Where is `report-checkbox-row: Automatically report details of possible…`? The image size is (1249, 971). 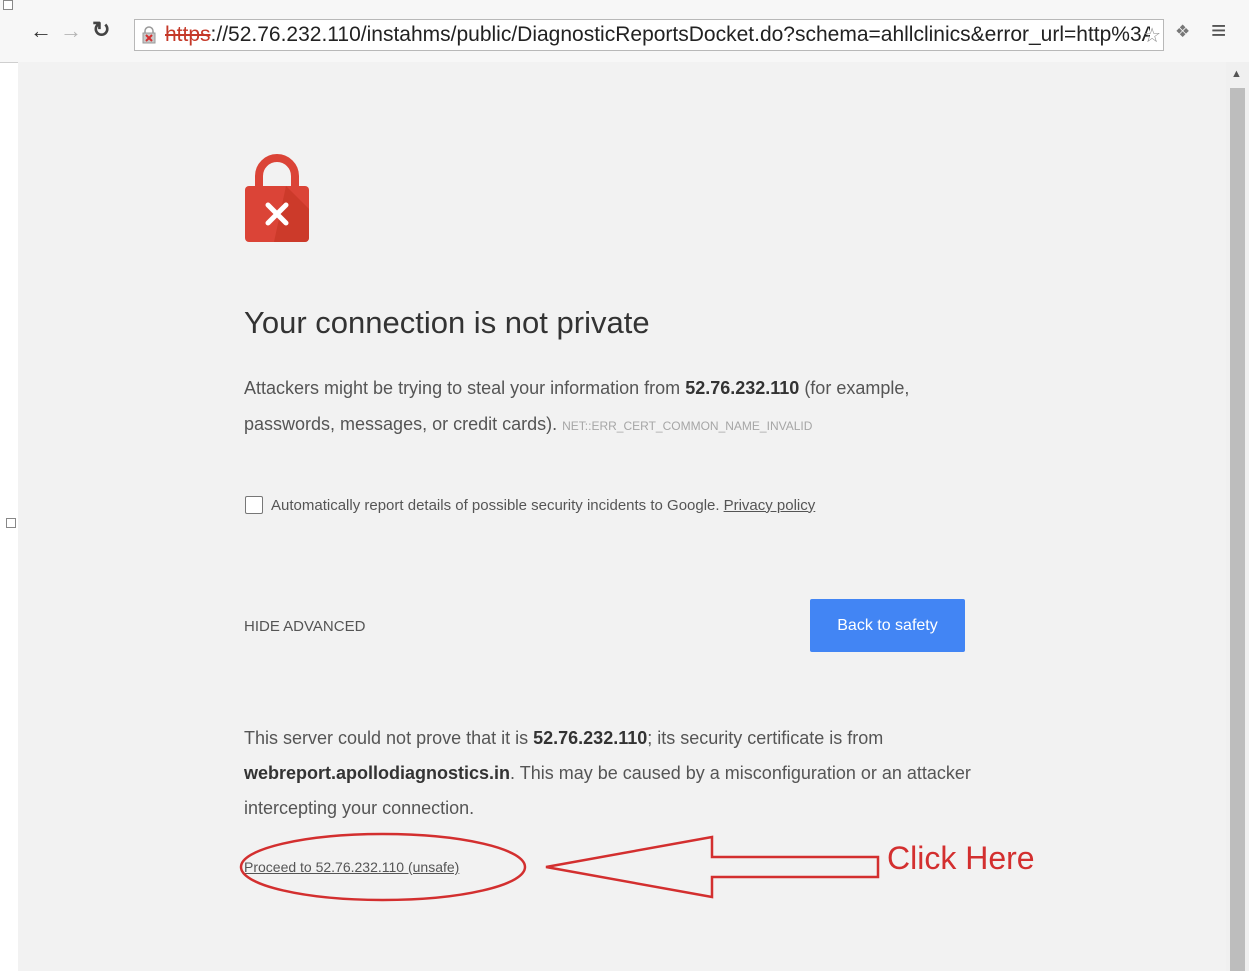 report-checkbox-row: Automatically report details of possible… is located at coordinates (530, 505).